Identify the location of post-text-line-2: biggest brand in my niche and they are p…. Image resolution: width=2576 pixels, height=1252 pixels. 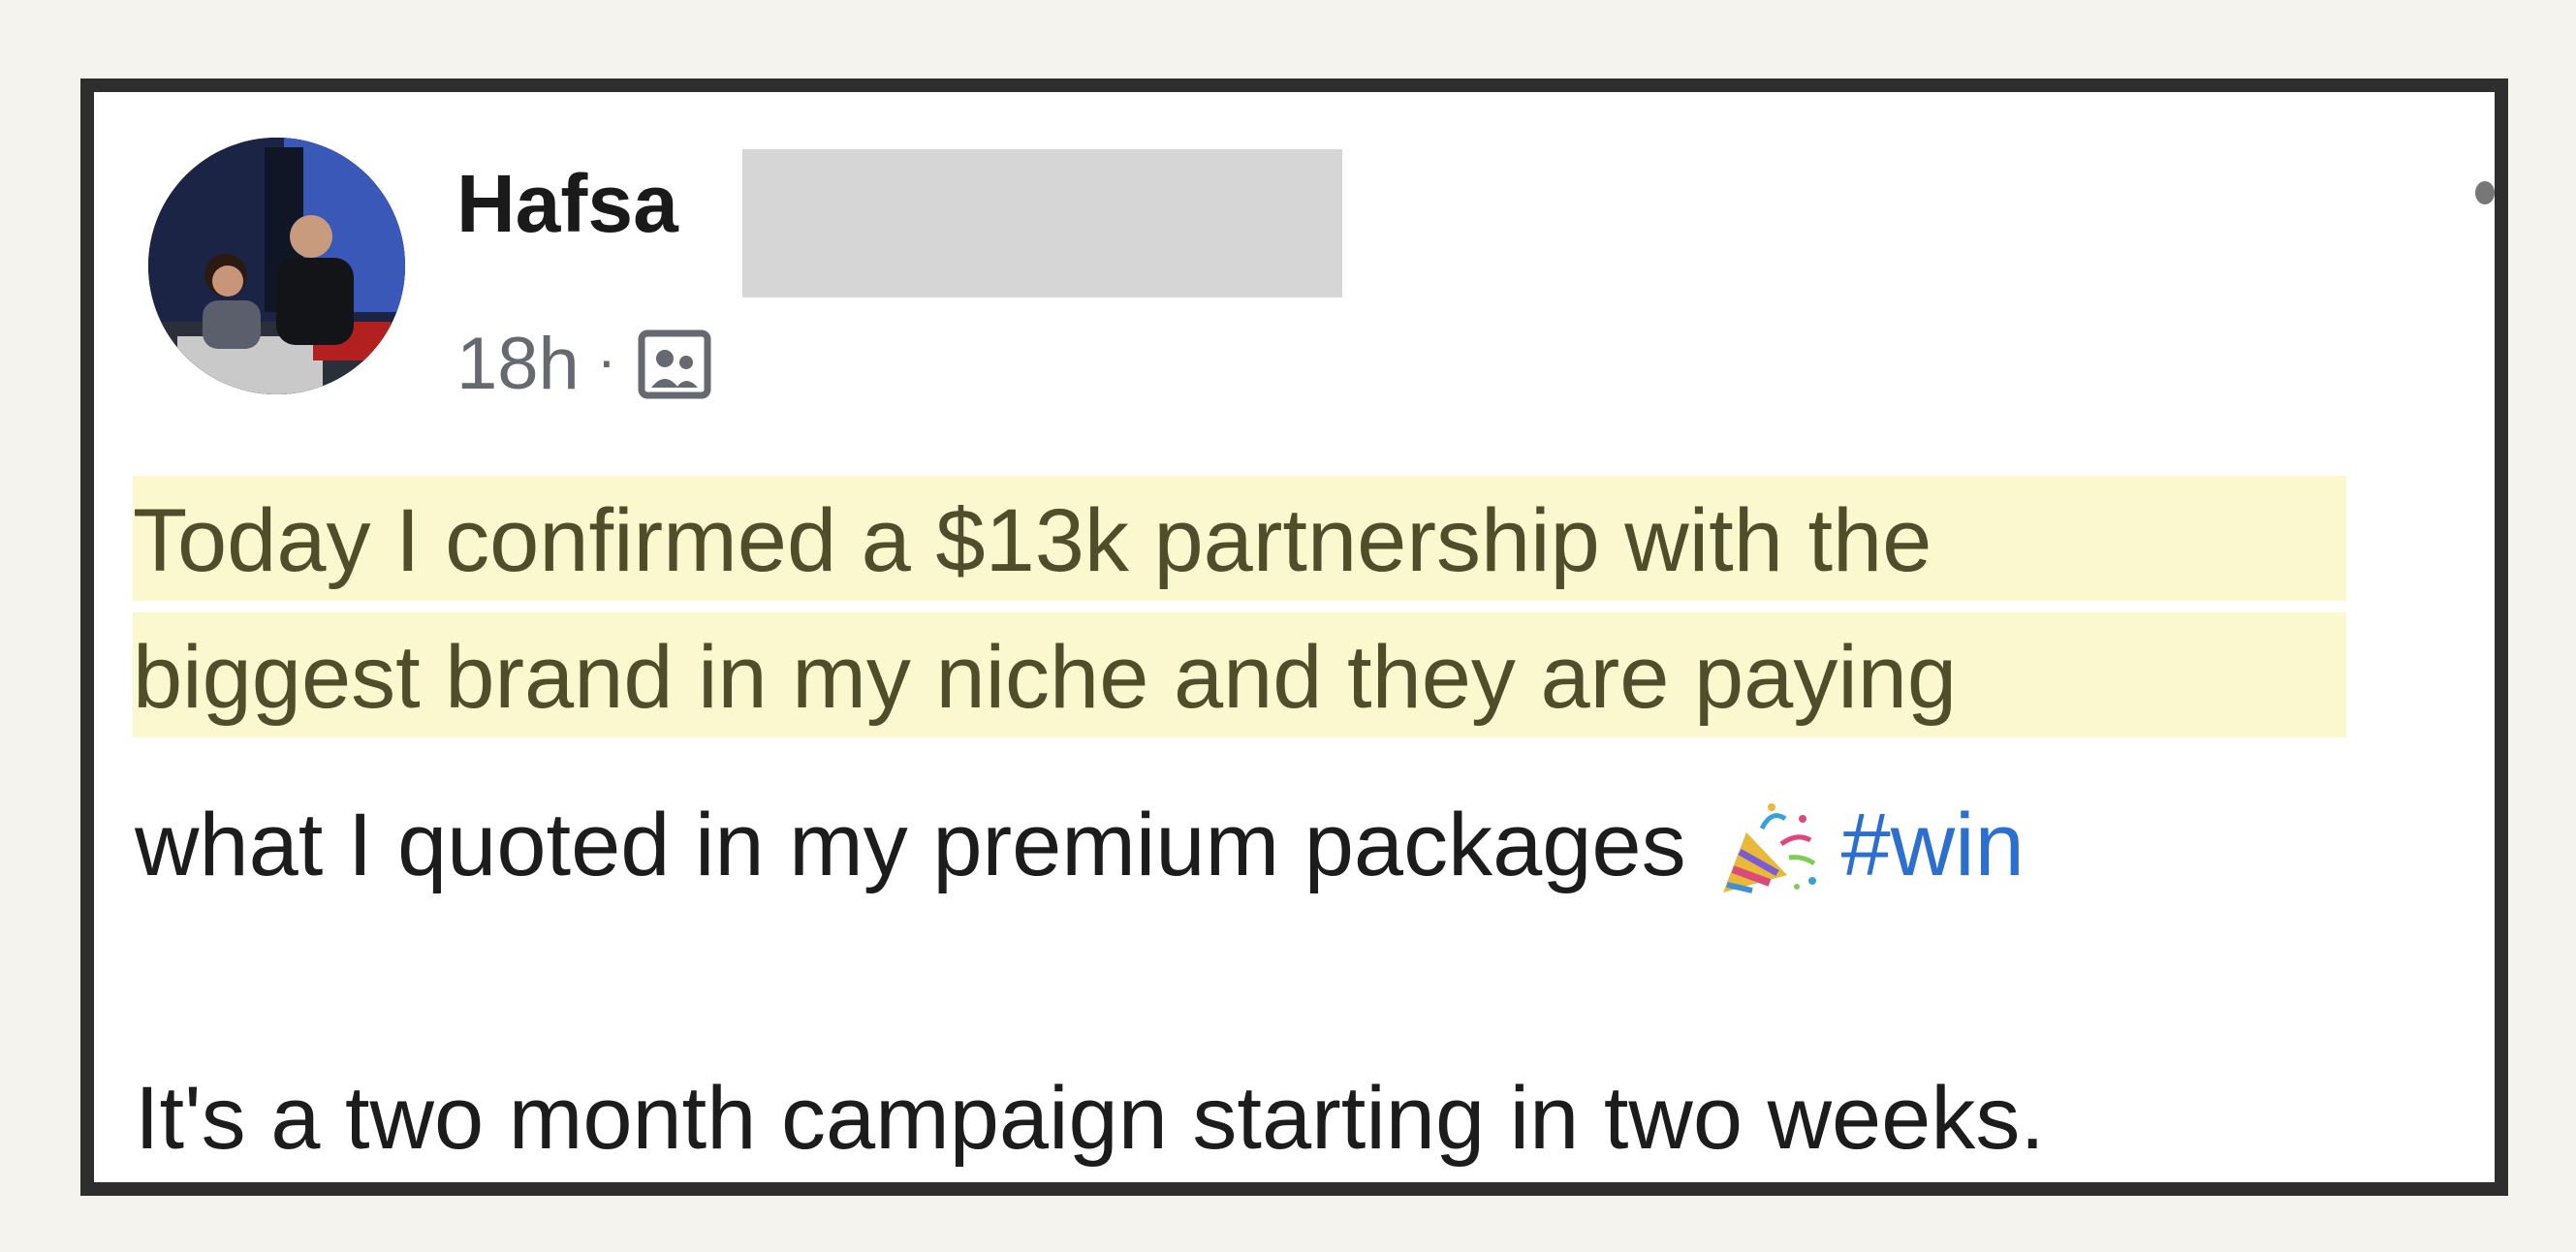
(1045, 677).